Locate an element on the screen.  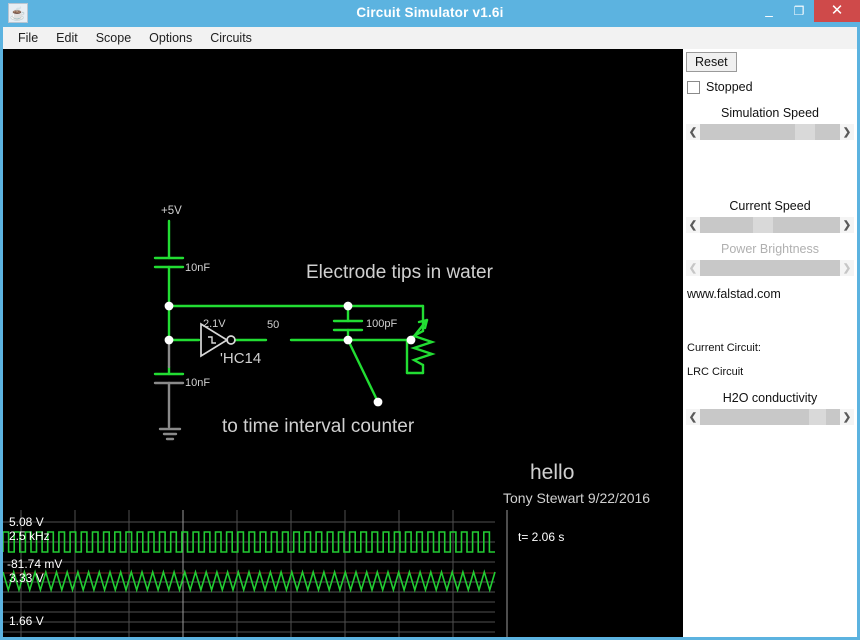
h2o-conductivity-scrollbar: ❮ ❯ is located at coordinates (770, 417).